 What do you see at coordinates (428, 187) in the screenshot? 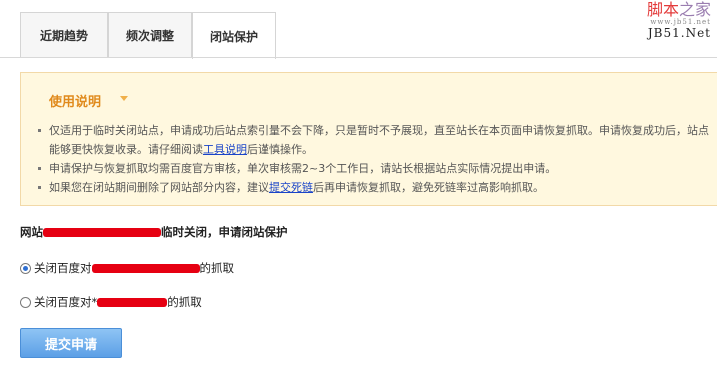
I see `notice-item-after: 后再申请恢复抓取，避免死链率过高影响抓取。` at bounding box center [428, 187].